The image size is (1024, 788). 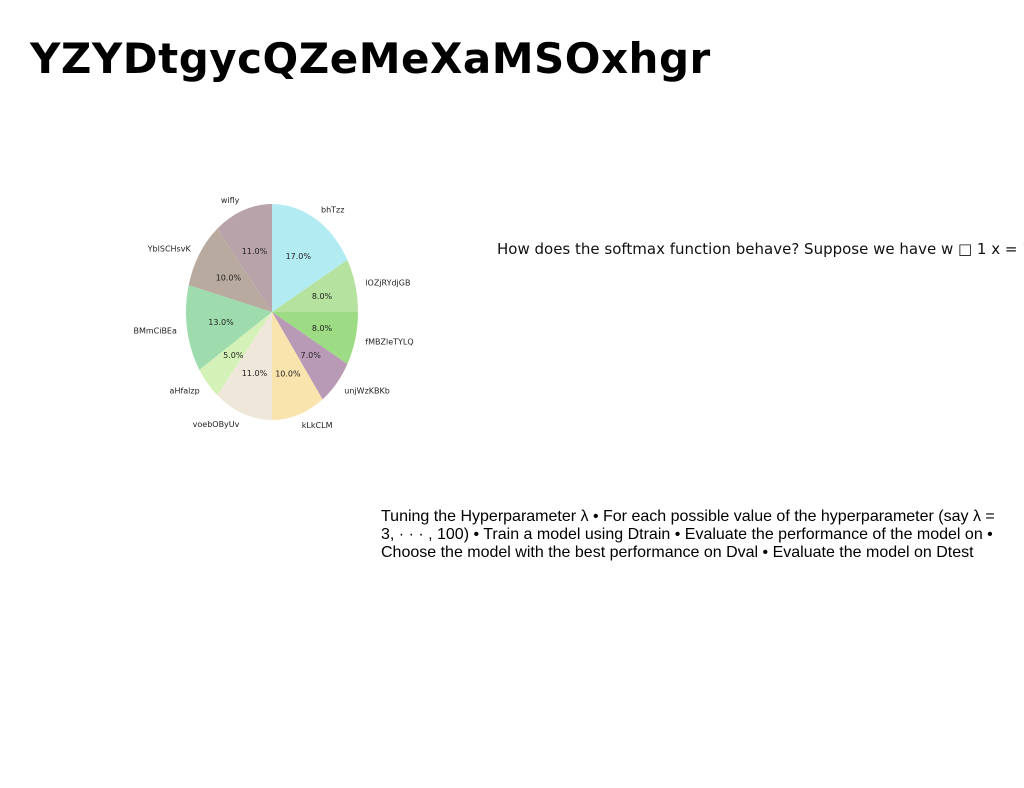 What do you see at coordinates (332, 210) in the screenshot?
I see `pie-category-label-bhTzz: bhTzz` at bounding box center [332, 210].